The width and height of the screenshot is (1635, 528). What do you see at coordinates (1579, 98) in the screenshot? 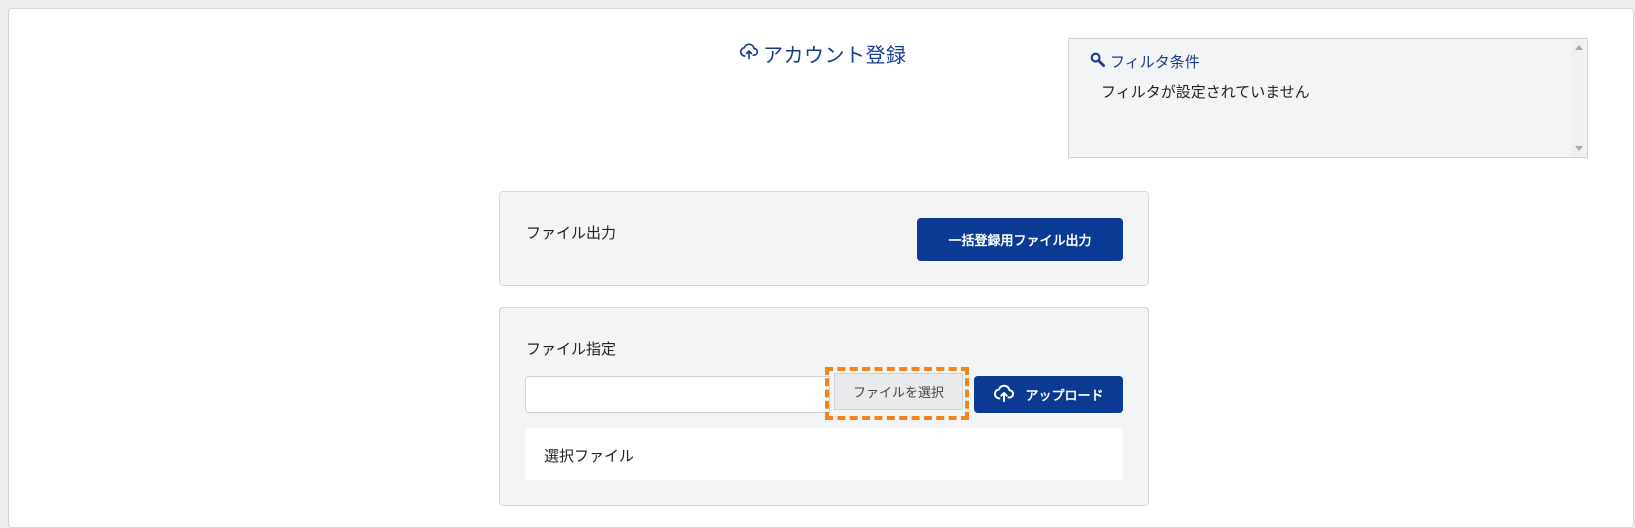
I see `filter-scrollbar` at bounding box center [1579, 98].